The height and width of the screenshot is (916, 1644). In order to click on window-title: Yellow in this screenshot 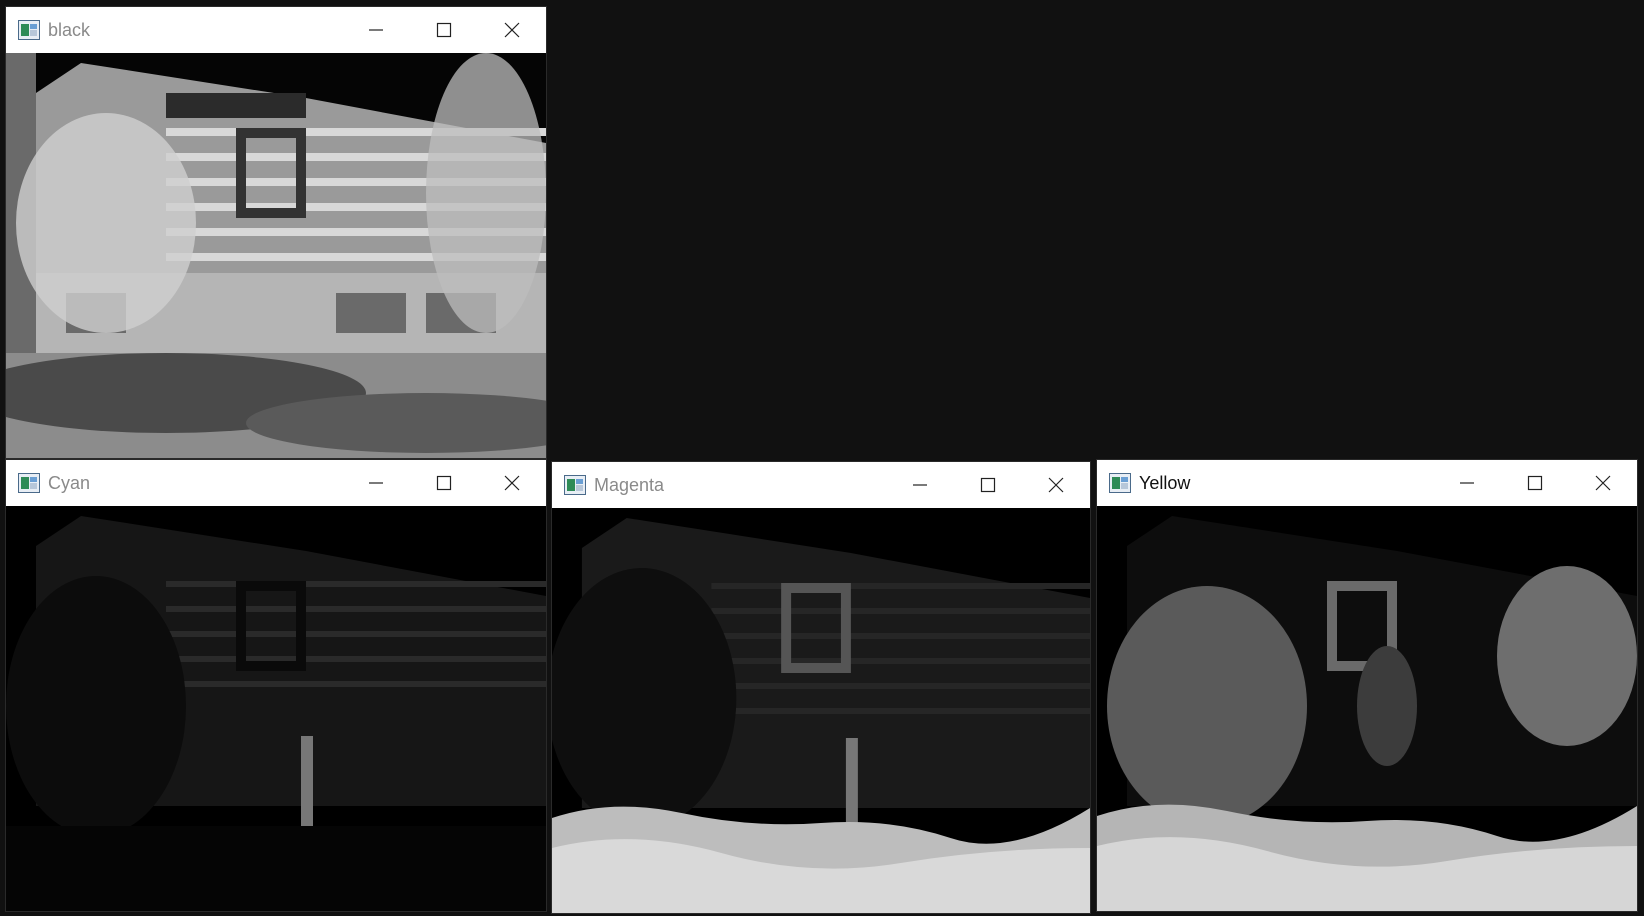, I will do `click(1165, 482)`.